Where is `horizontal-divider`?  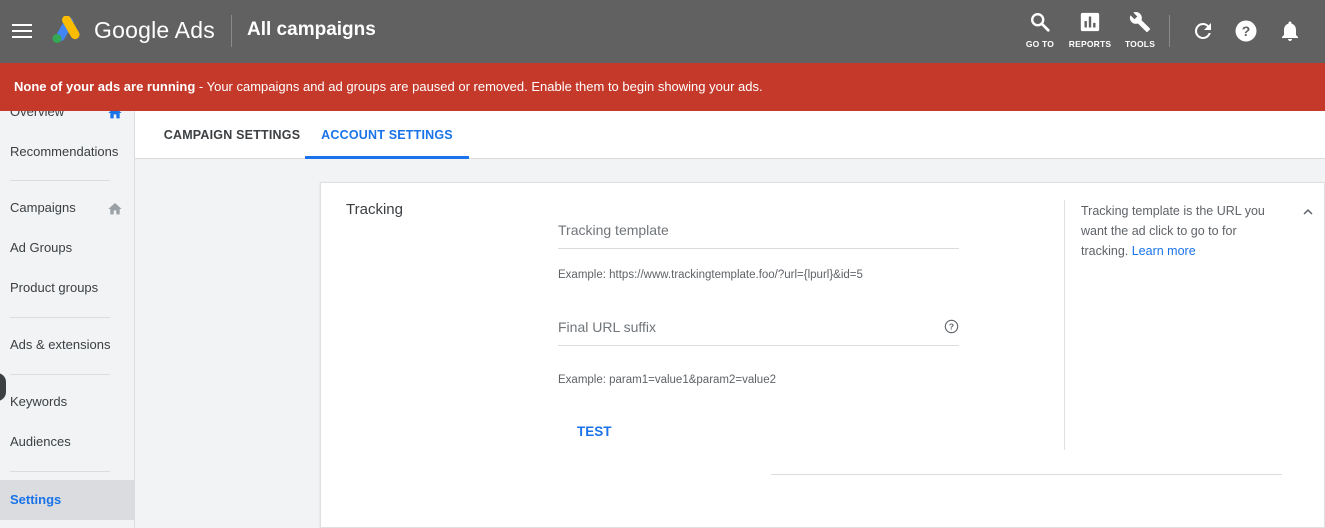
horizontal-divider is located at coordinates (1026, 474).